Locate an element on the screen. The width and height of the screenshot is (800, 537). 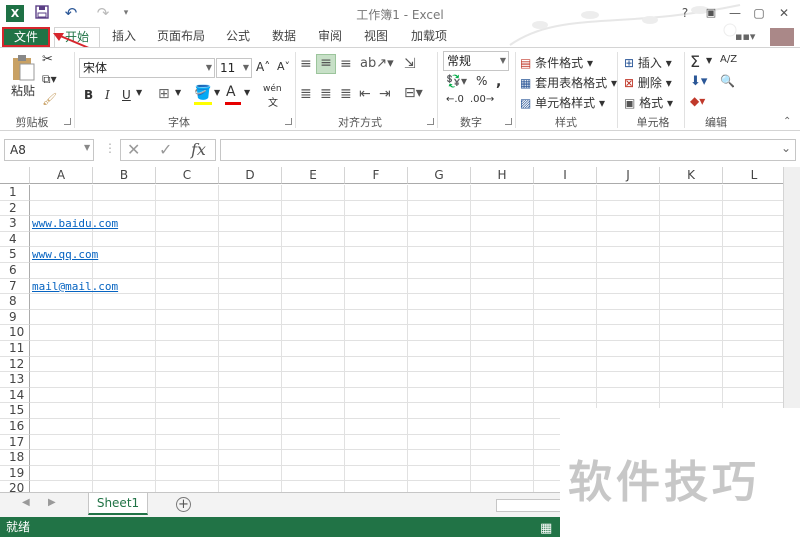
fill-color-icon: 🪣 is located at coordinates (202, 93).